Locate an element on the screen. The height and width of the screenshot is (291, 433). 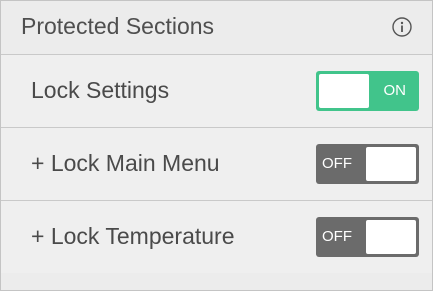
toggle-state-label: ON is located at coordinates (395, 90).